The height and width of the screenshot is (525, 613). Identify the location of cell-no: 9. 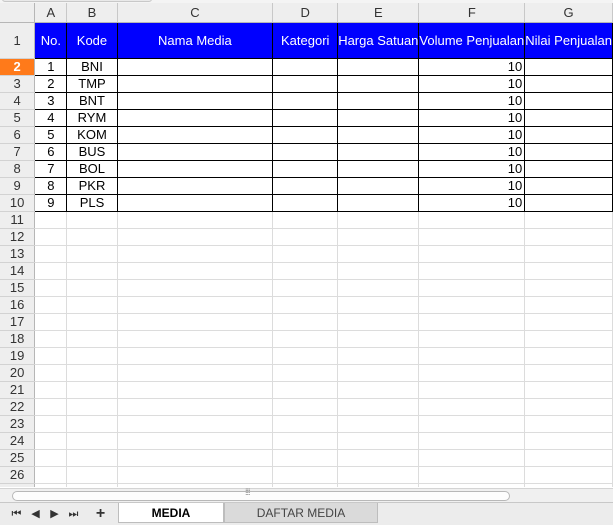
(51, 202).